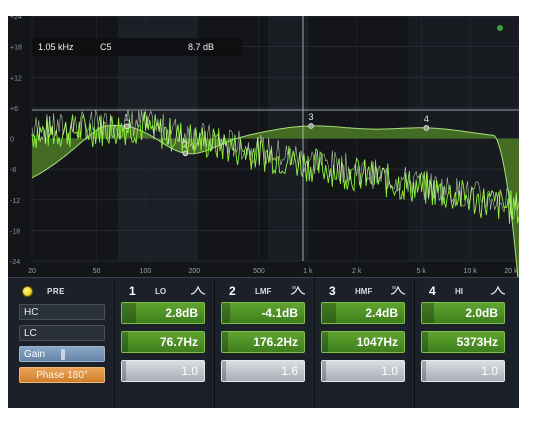  Describe the element at coordinates (178, 342) in the screenshot. I see `frequency-value: 76.7Hz` at that location.